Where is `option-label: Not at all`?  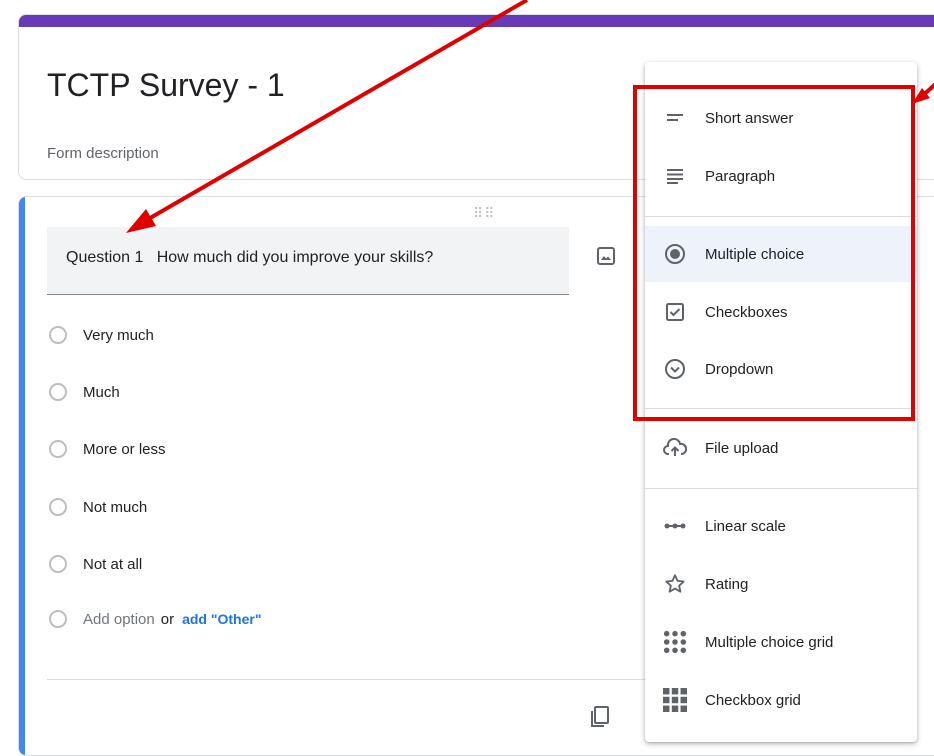 option-label: Not at all is located at coordinates (112, 564).